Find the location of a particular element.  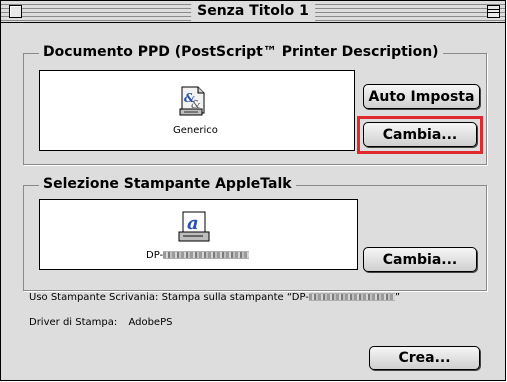

auto-imposta-button: Auto Imposta is located at coordinates (421, 96).